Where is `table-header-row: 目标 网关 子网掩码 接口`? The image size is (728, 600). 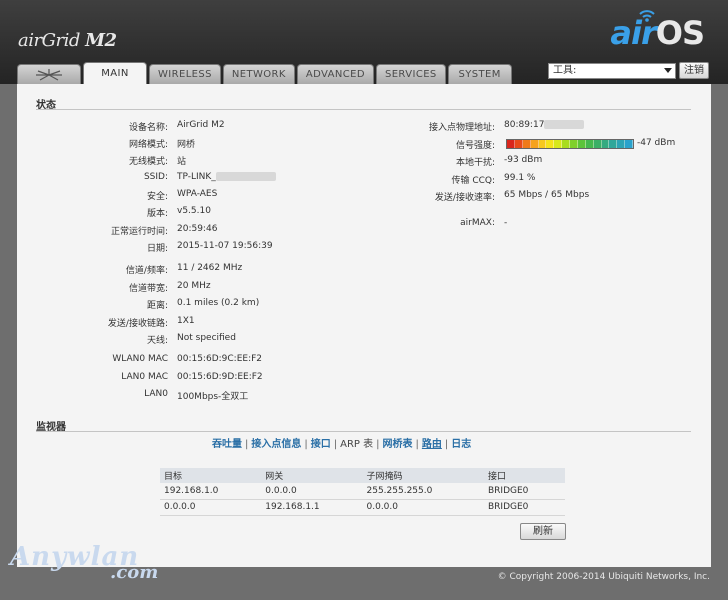 table-header-row: 目标 网关 子网掩码 接口 is located at coordinates (362, 475).